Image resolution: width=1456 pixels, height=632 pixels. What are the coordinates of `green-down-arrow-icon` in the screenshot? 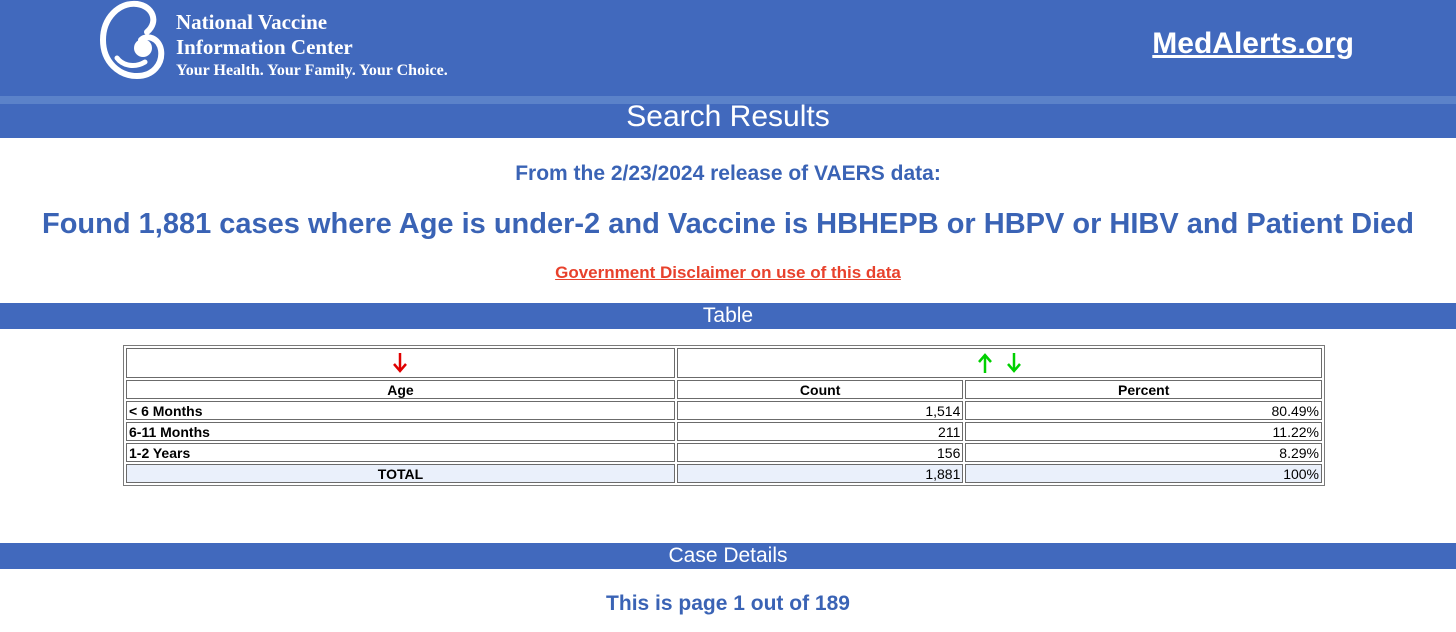 It's located at (1014, 363).